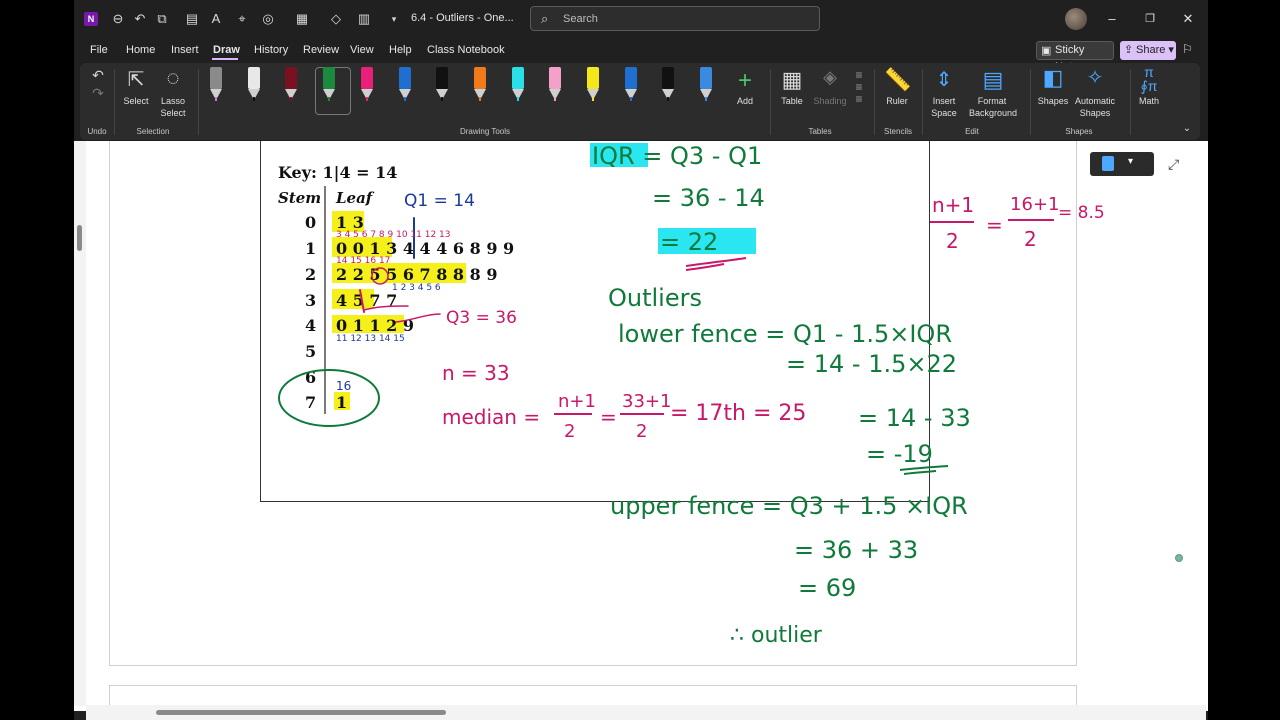  Describe the element at coordinates (310, 274) in the screenshot. I see `stem-2: 2` at that location.